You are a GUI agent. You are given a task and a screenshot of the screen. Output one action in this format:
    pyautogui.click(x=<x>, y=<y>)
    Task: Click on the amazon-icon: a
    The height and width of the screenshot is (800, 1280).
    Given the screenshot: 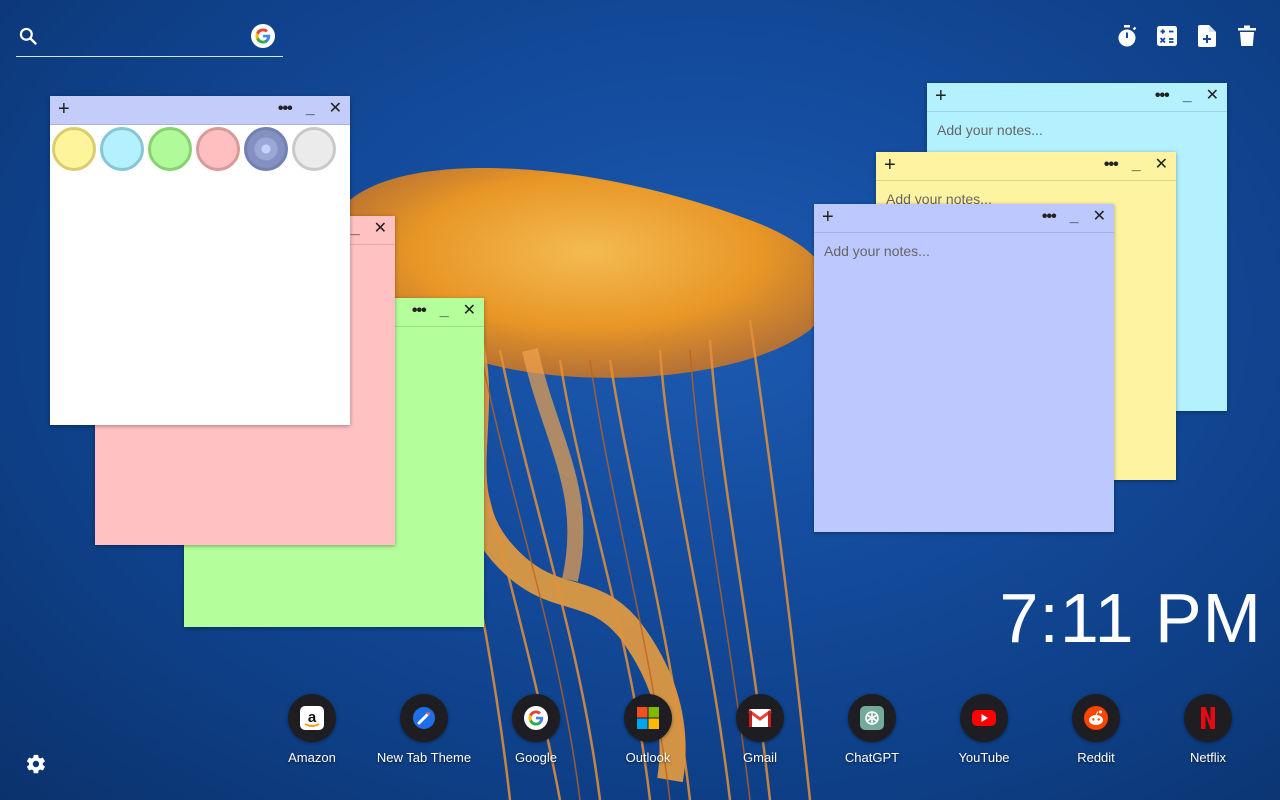 What is the action you would take?
    pyautogui.click(x=312, y=718)
    